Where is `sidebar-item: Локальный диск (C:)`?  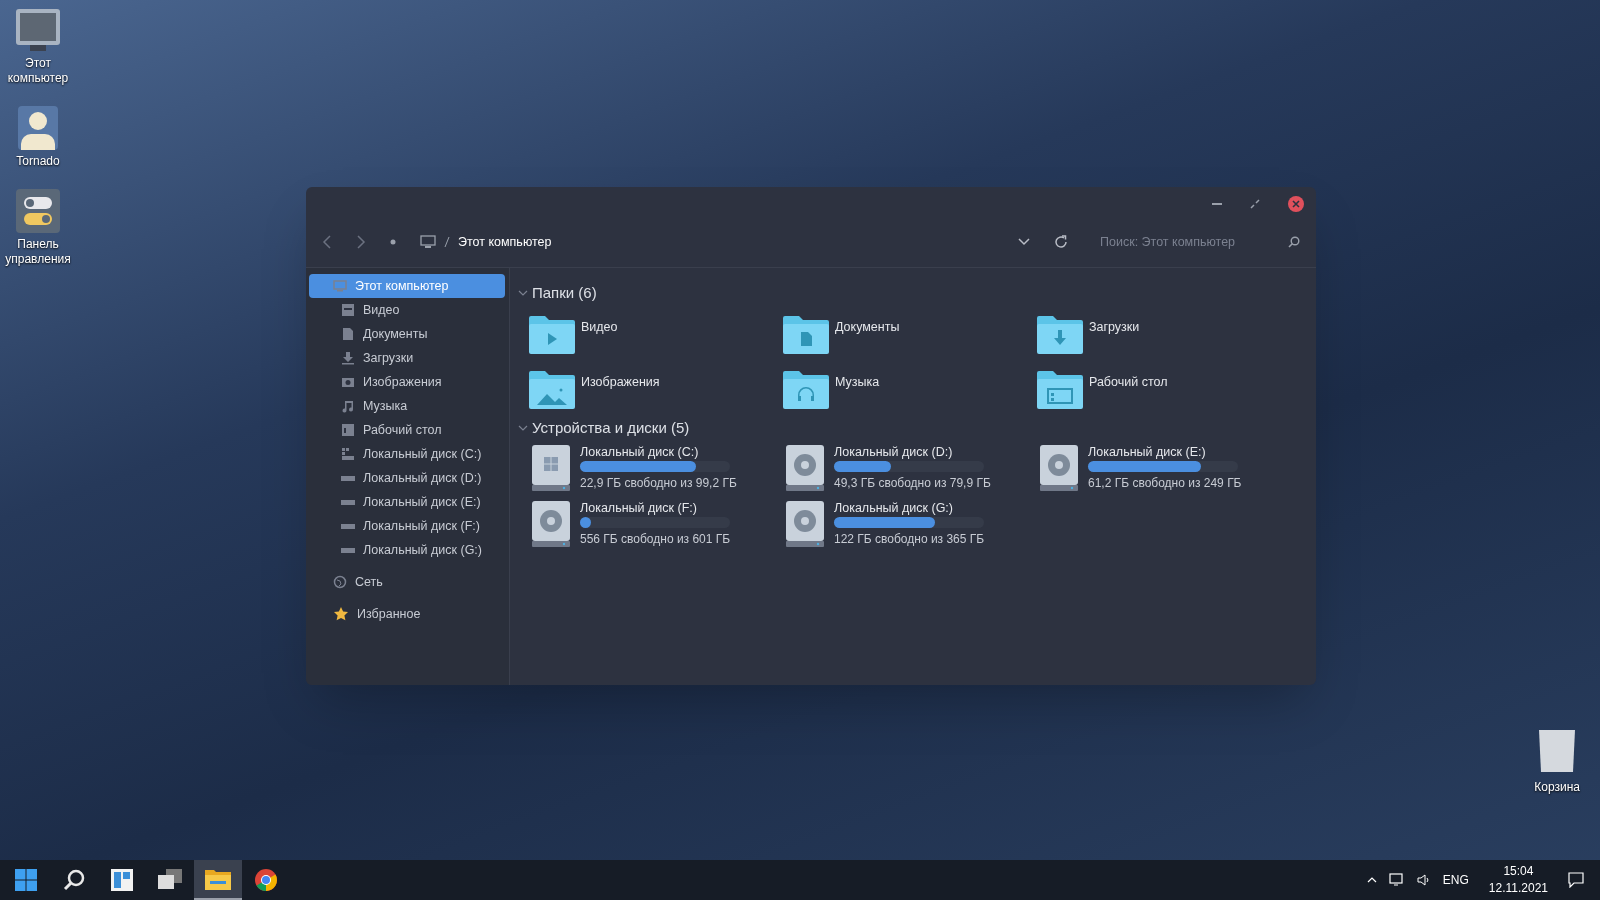
sidebar-item: Локальный диск (C:) is located at coordinates (407, 454).